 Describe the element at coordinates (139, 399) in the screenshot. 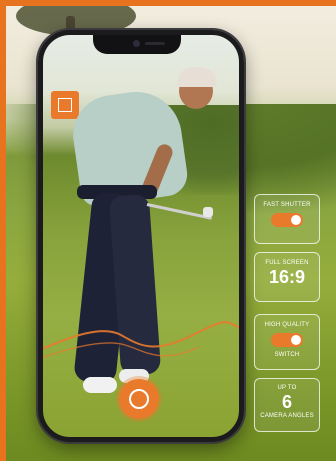

I see `shutter-button-icon` at that location.